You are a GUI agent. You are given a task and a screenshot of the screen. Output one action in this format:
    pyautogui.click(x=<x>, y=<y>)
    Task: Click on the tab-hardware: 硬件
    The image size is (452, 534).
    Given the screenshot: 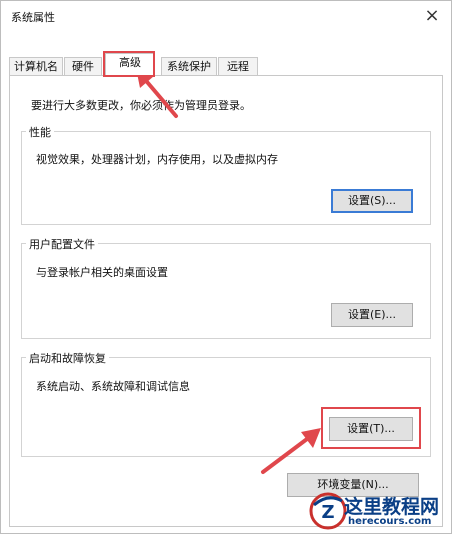 What is the action you would take?
    pyautogui.click(x=83, y=66)
    